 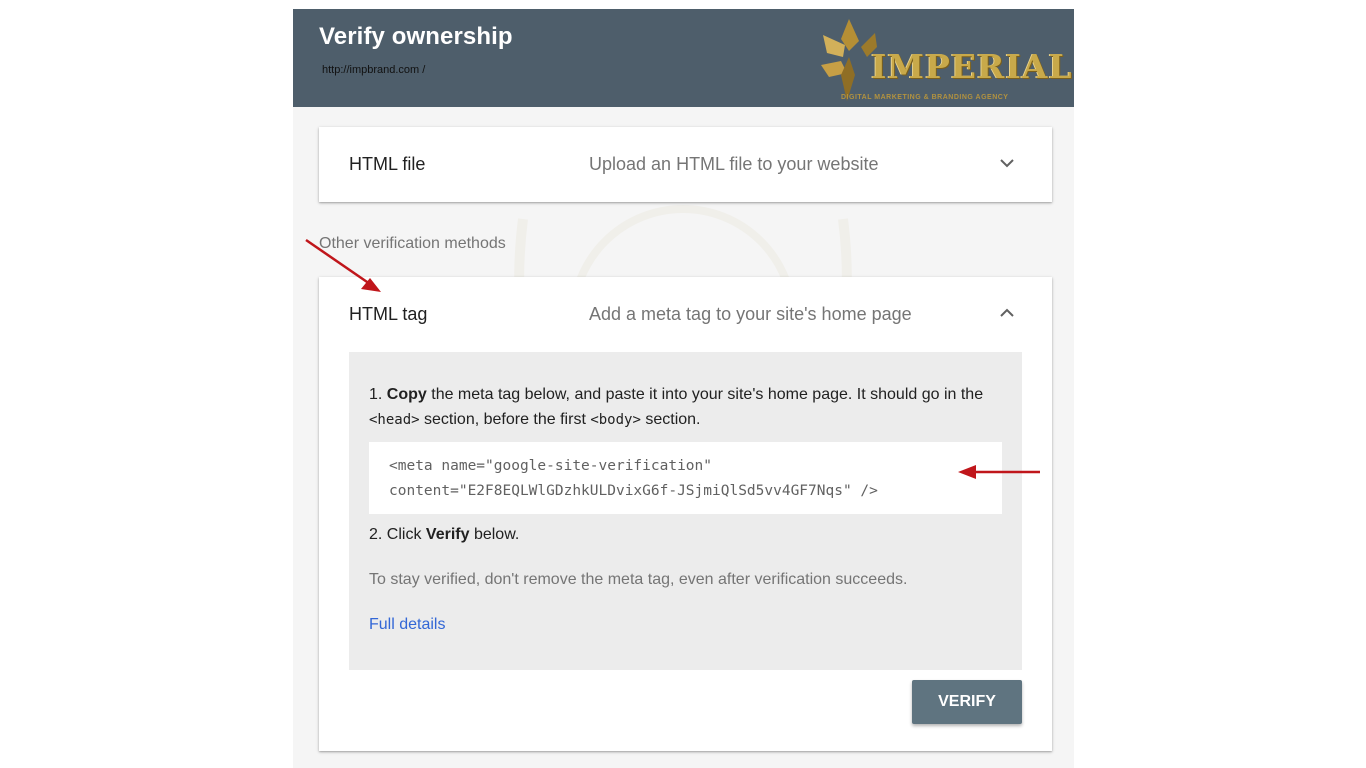 I want to click on html-file-description: Upload an HTML file to your website, so click(x=734, y=164).